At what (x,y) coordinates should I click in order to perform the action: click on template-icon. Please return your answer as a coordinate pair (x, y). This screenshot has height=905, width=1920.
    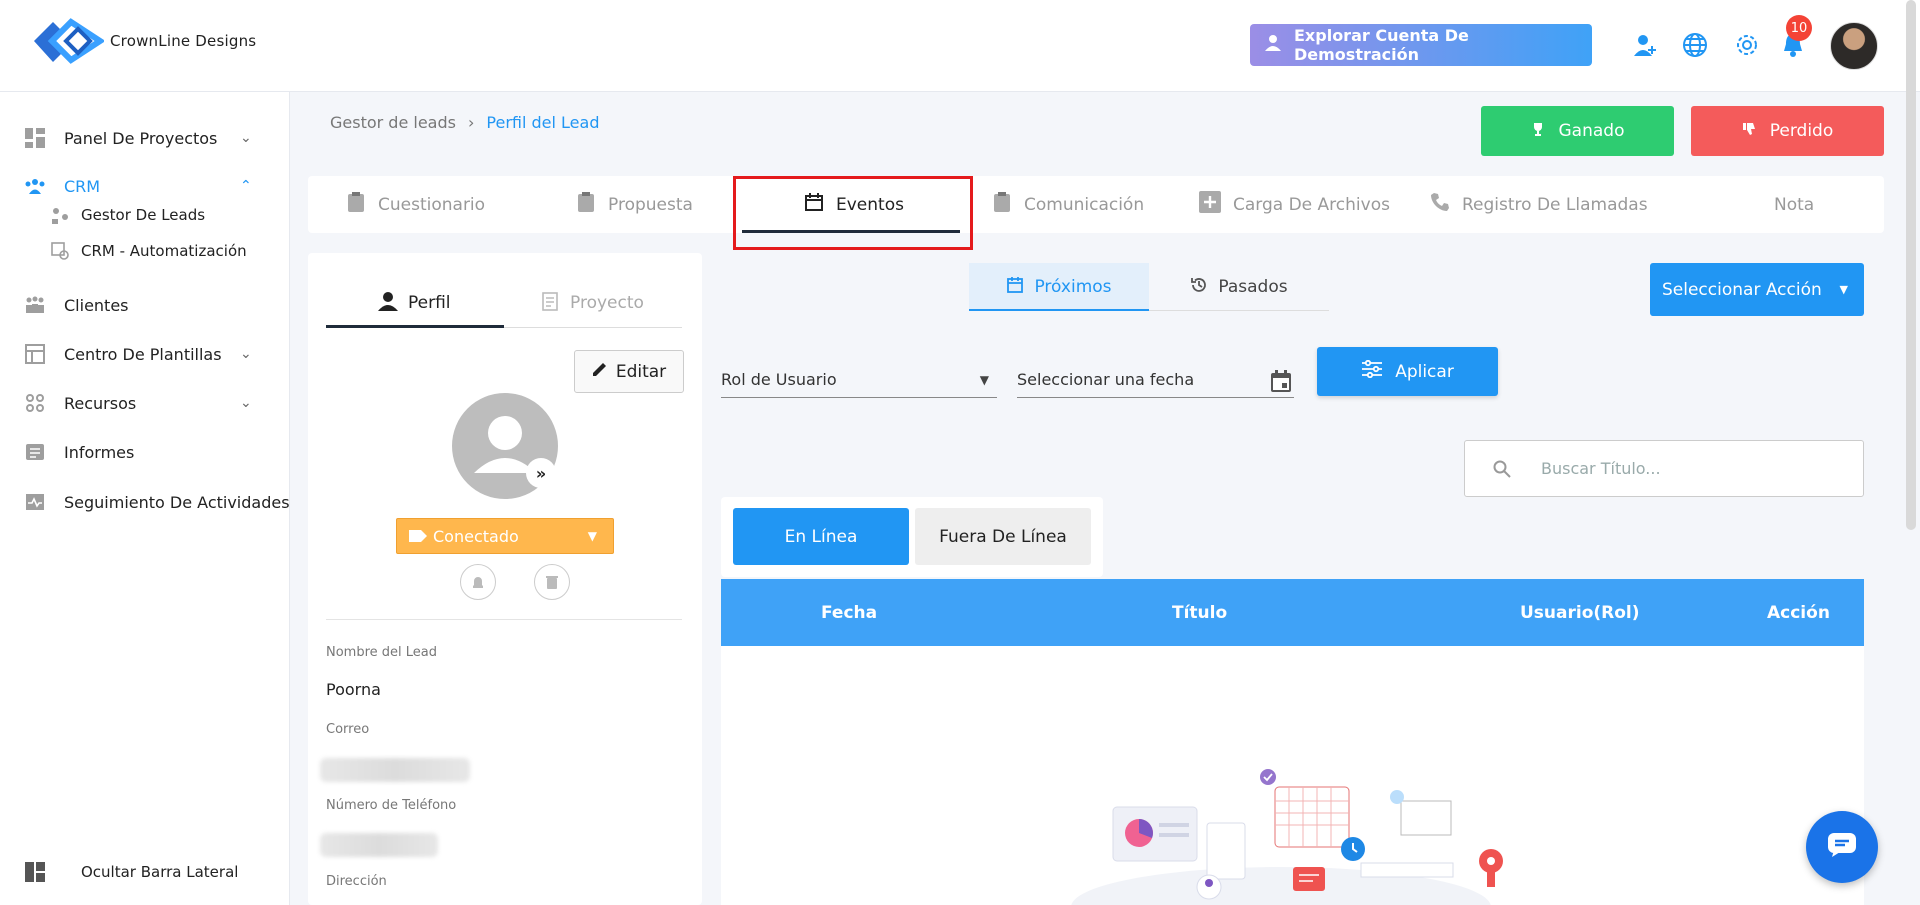
    Looking at the image, I should click on (35, 354).